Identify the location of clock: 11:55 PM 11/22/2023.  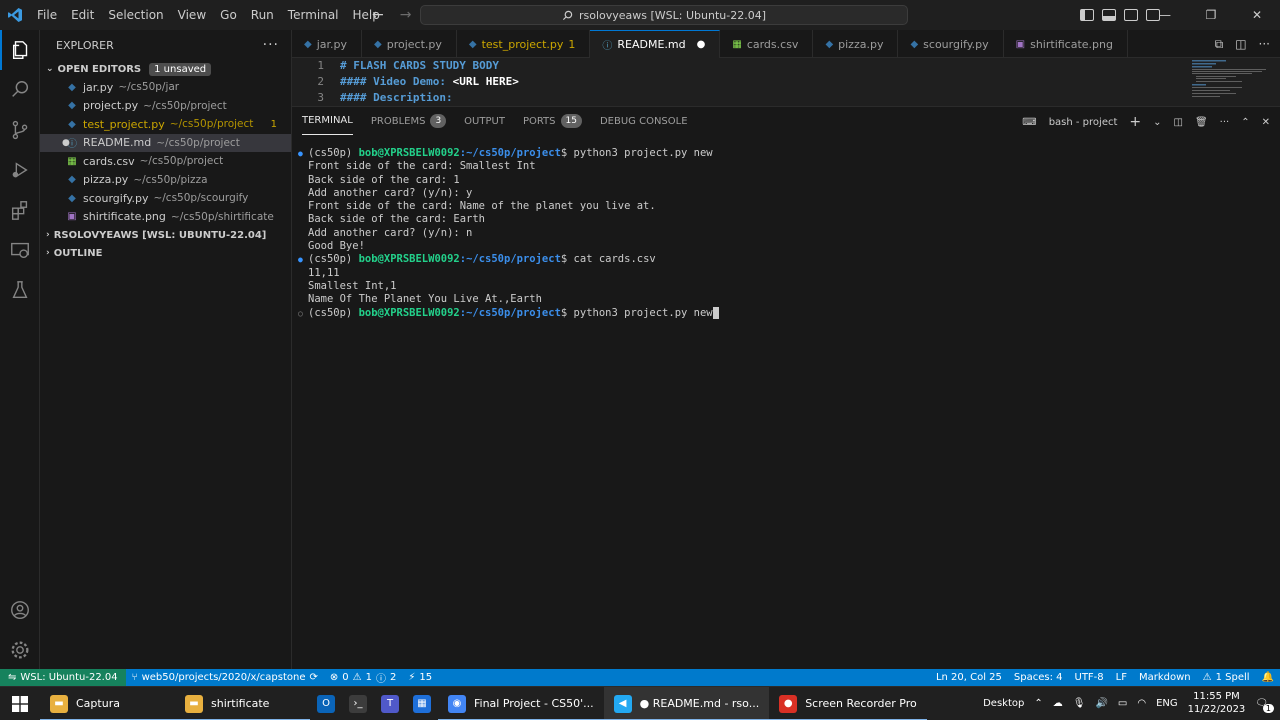
(1217, 703).